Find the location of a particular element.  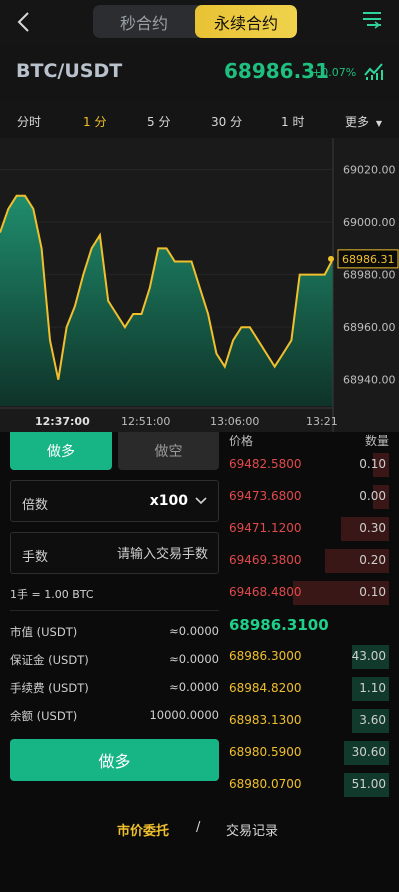

ask-row: 69471.1200 0.30 is located at coordinates (309, 529).